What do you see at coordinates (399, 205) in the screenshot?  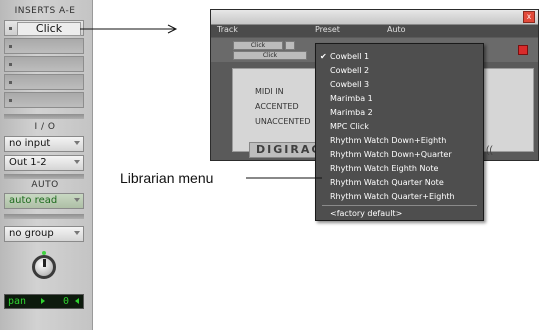 I see `menu-separator` at bounding box center [399, 205].